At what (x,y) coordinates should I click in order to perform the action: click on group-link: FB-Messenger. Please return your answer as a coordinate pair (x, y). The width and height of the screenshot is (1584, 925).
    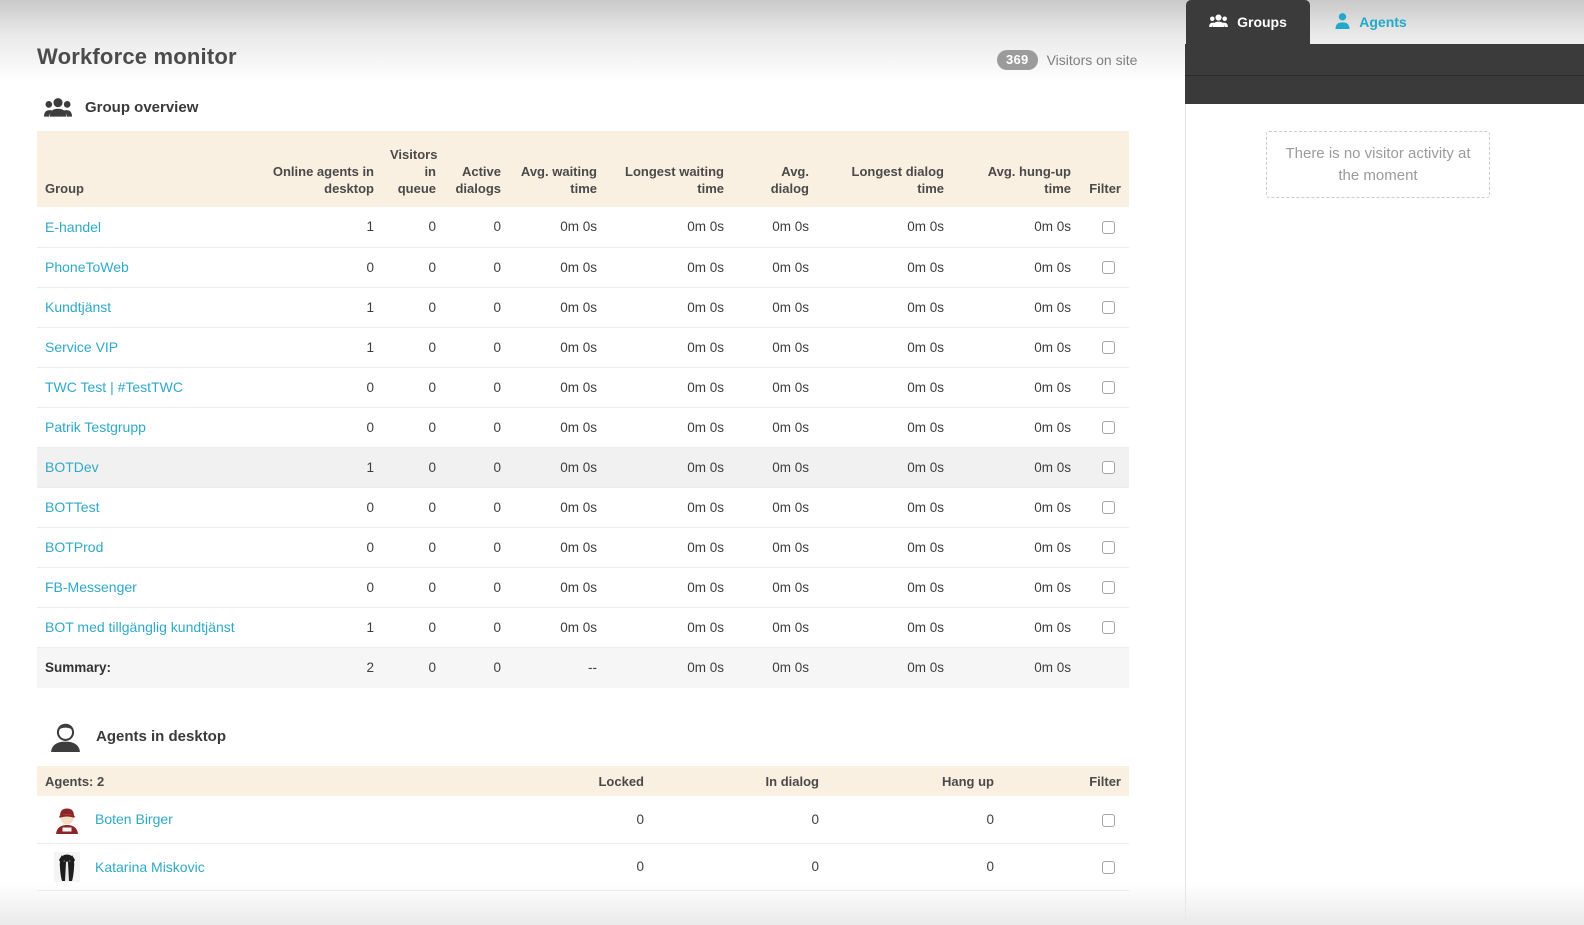
    Looking at the image, I should click on (91, 587).